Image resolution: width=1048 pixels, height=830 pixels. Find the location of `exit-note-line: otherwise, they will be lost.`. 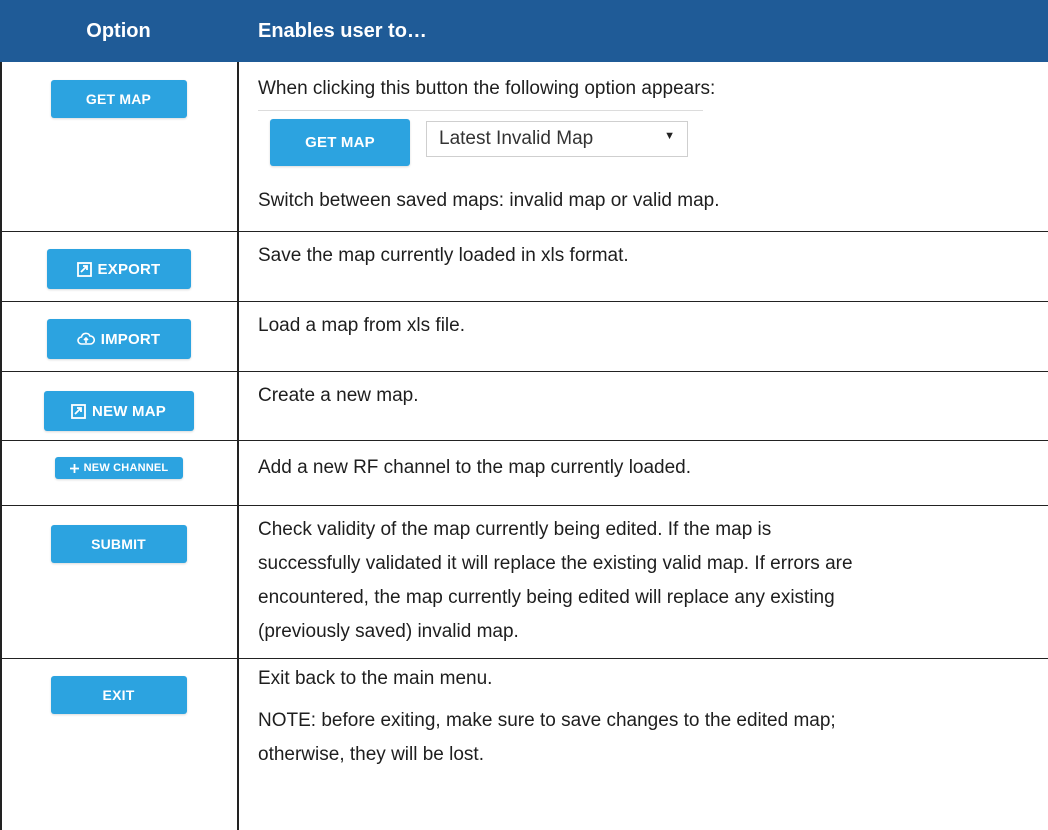

exit-note-line: otherwise, they will be lost. is located at coordinates (371, 754).